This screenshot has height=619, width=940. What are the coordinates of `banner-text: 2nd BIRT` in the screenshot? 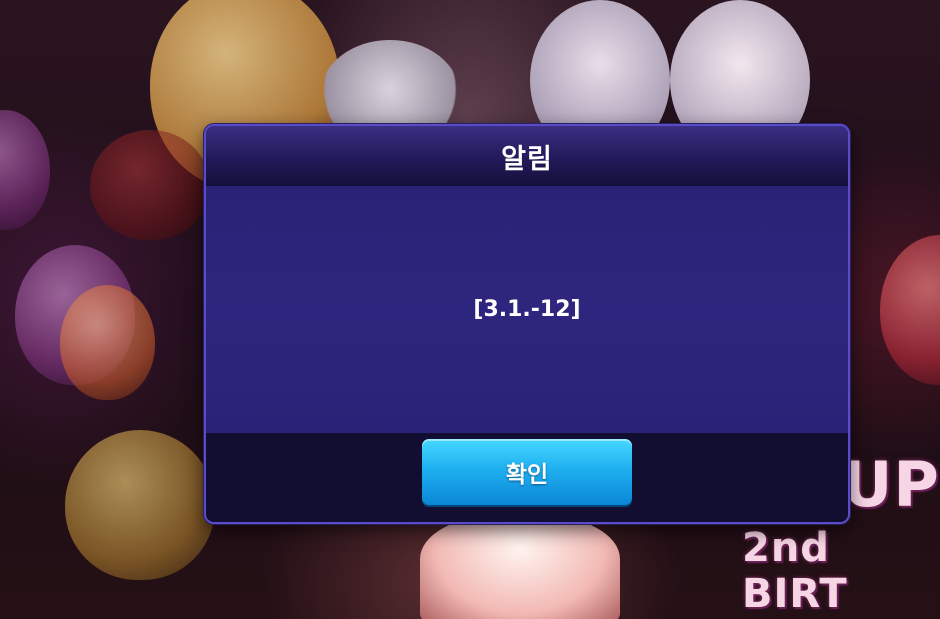 It's located at (795, 571).